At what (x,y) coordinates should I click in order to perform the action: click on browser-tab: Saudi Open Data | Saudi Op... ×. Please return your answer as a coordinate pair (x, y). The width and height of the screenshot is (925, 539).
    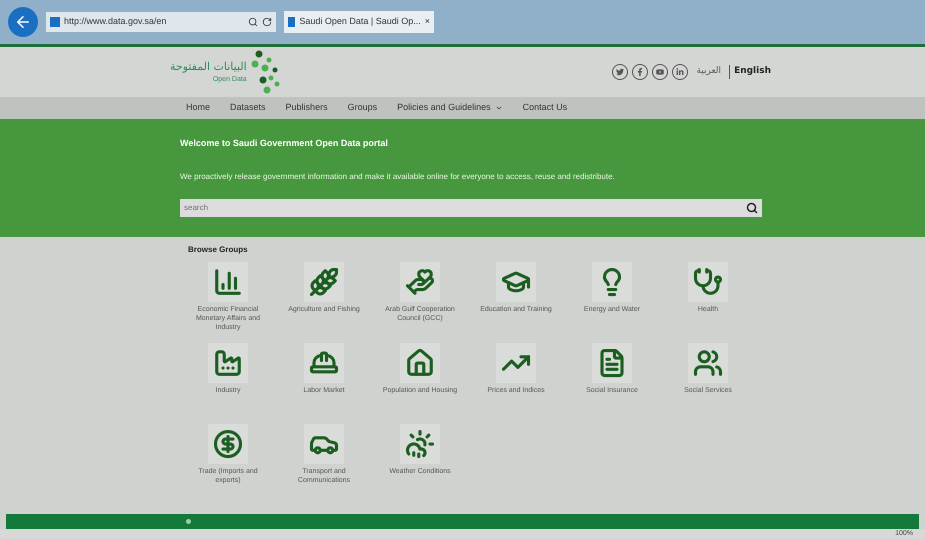
    Looking at the image, I should click on (359, 22).